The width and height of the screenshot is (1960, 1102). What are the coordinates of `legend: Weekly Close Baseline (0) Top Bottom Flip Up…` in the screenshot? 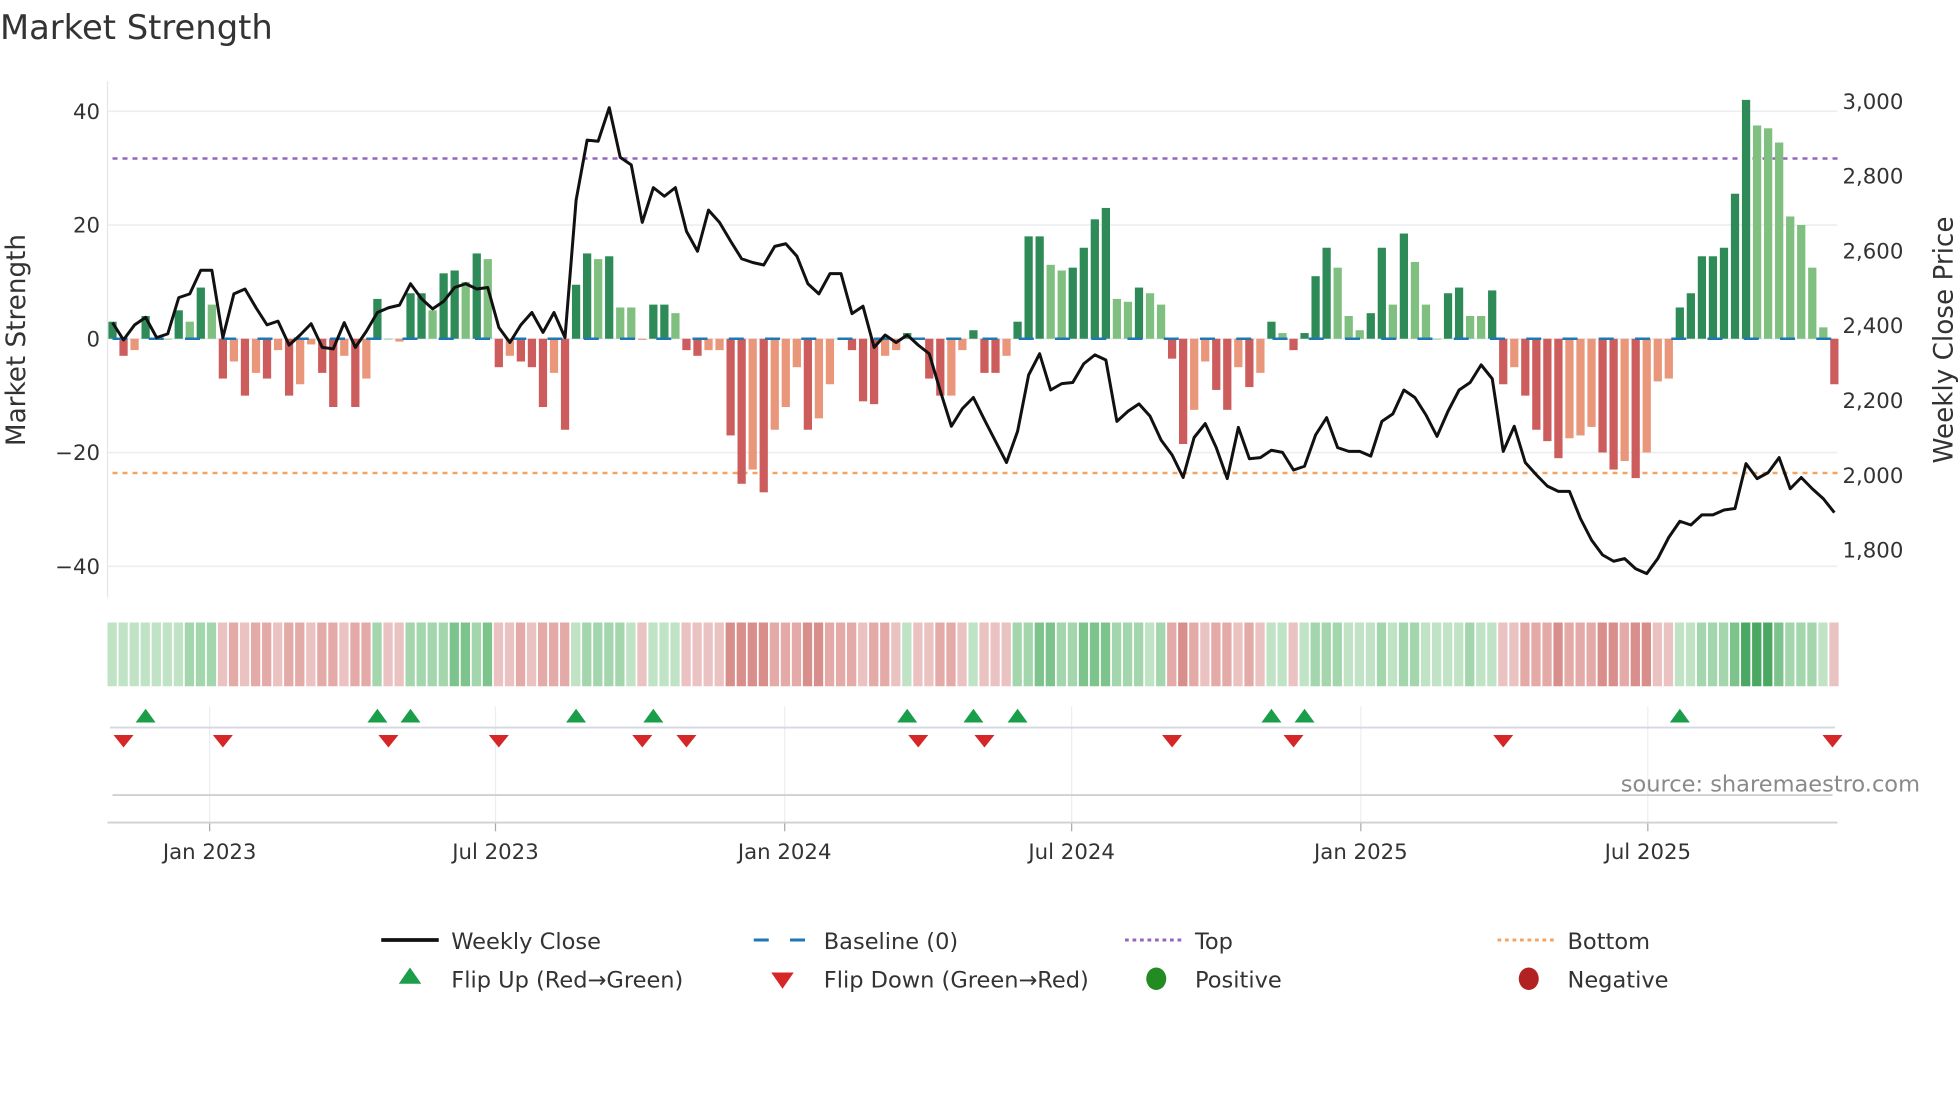 It's located at (1024, 961).